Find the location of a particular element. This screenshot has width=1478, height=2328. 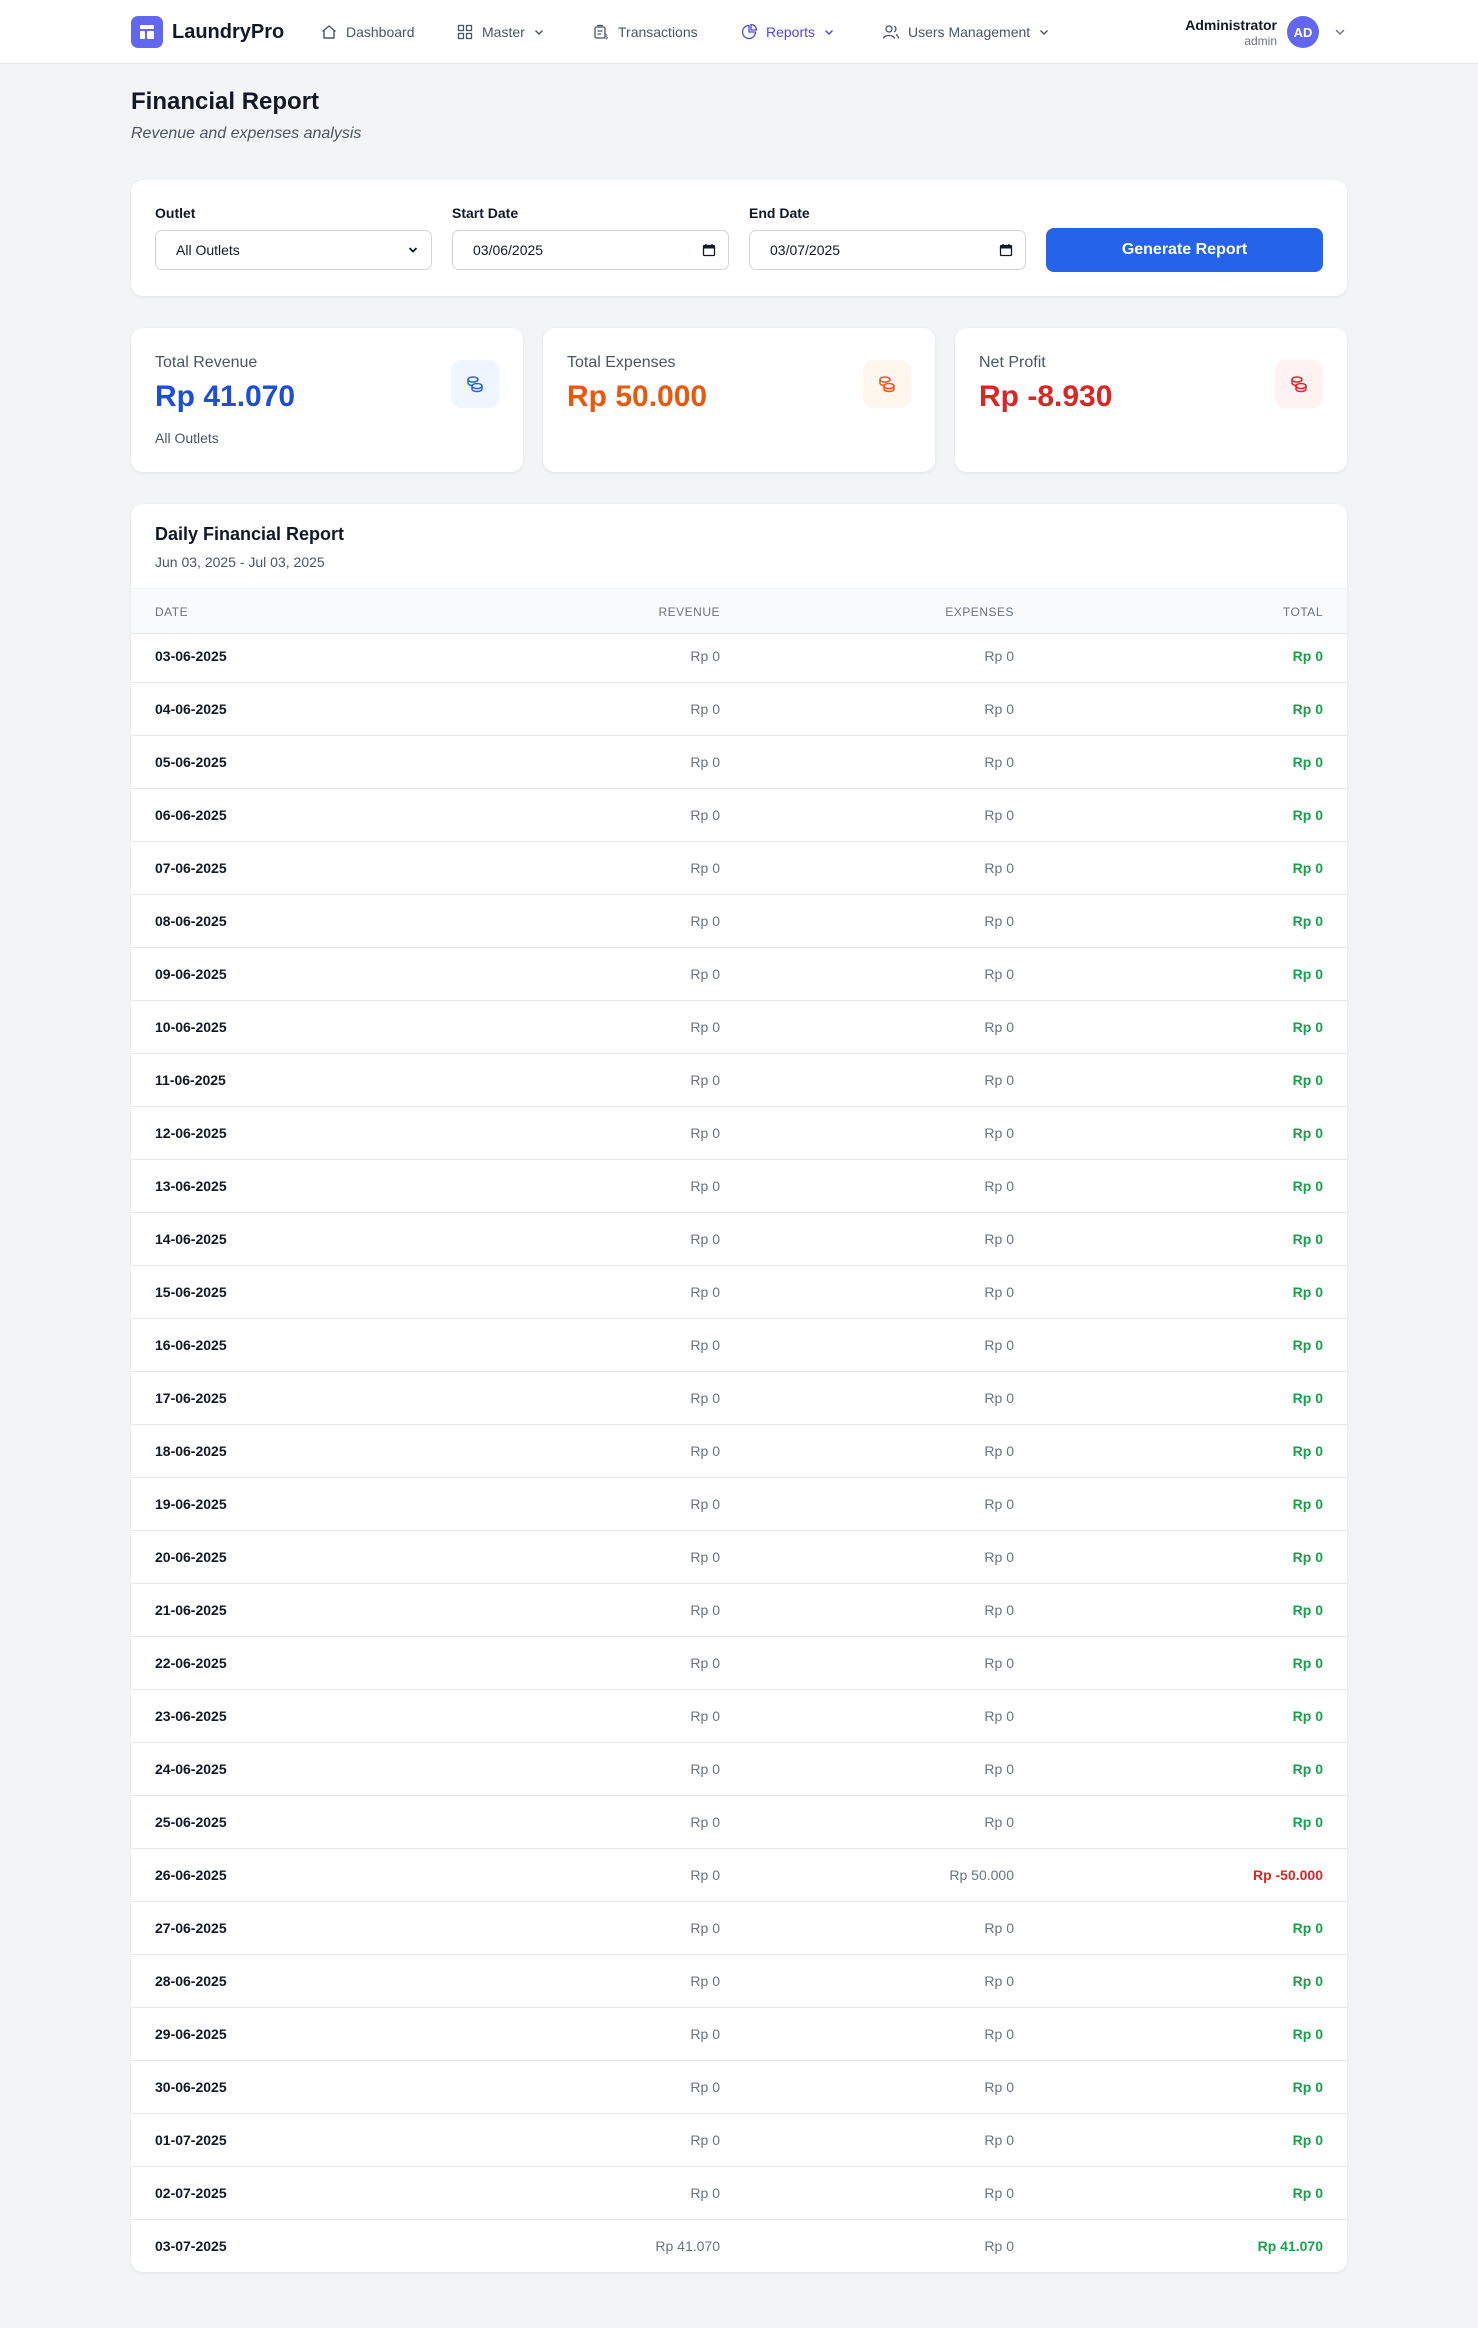

column-header-total: TOTAL is located at coordinates (1302, 612).